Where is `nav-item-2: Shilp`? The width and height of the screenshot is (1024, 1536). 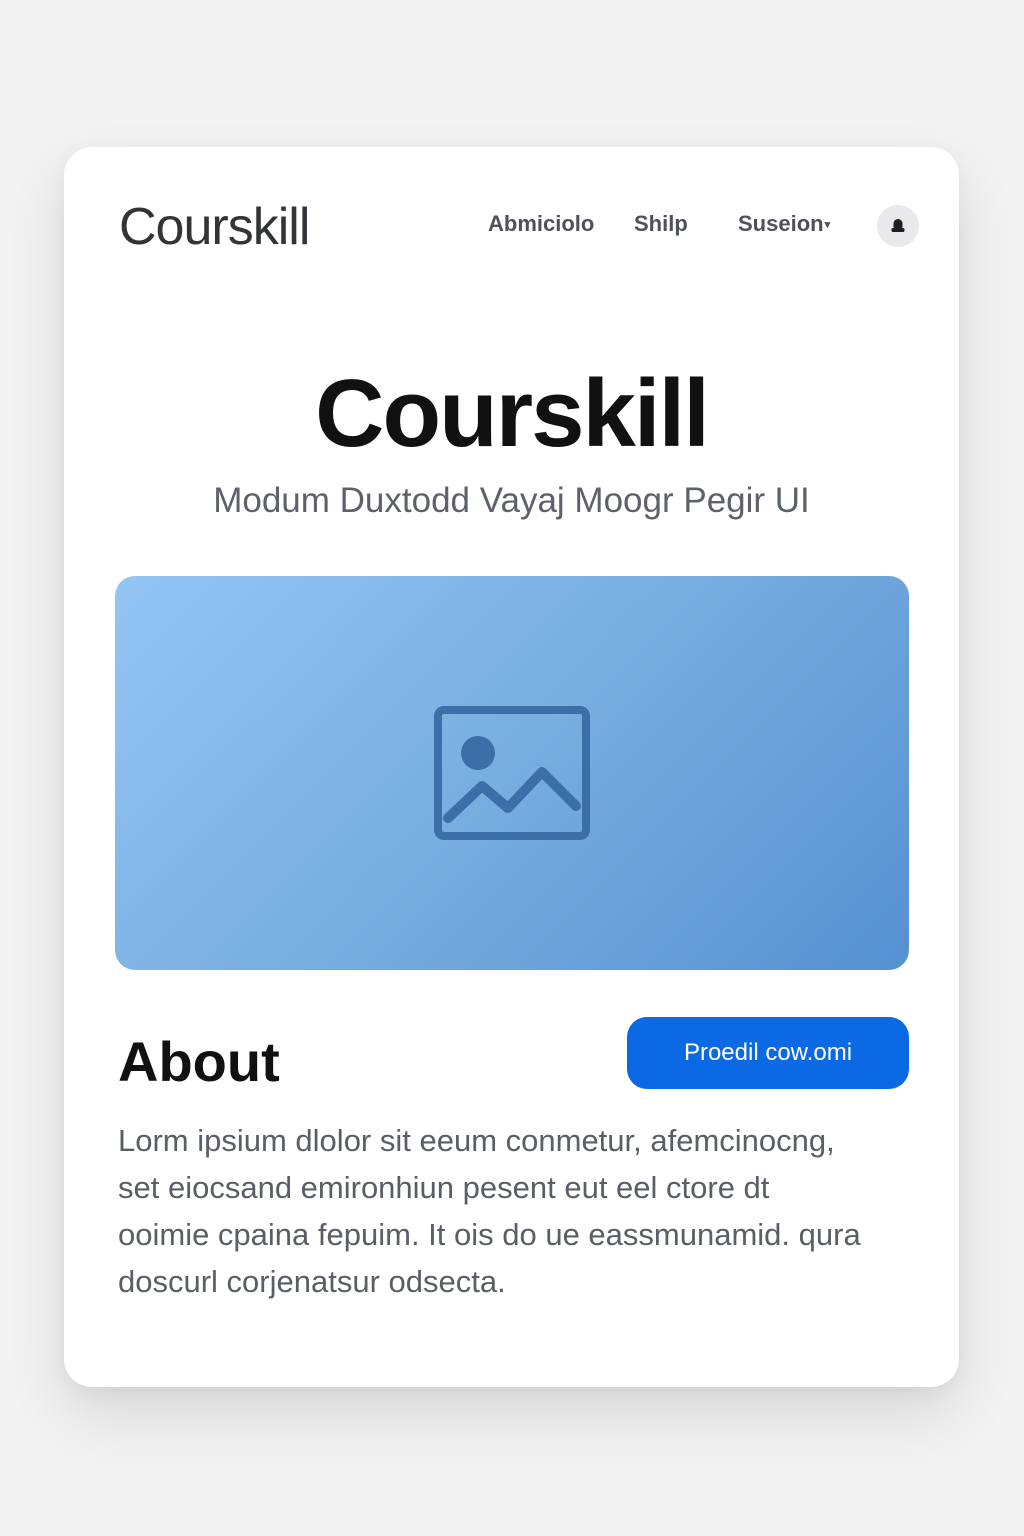 nav-item-2: Shilp is located at coordinates (661, 224).